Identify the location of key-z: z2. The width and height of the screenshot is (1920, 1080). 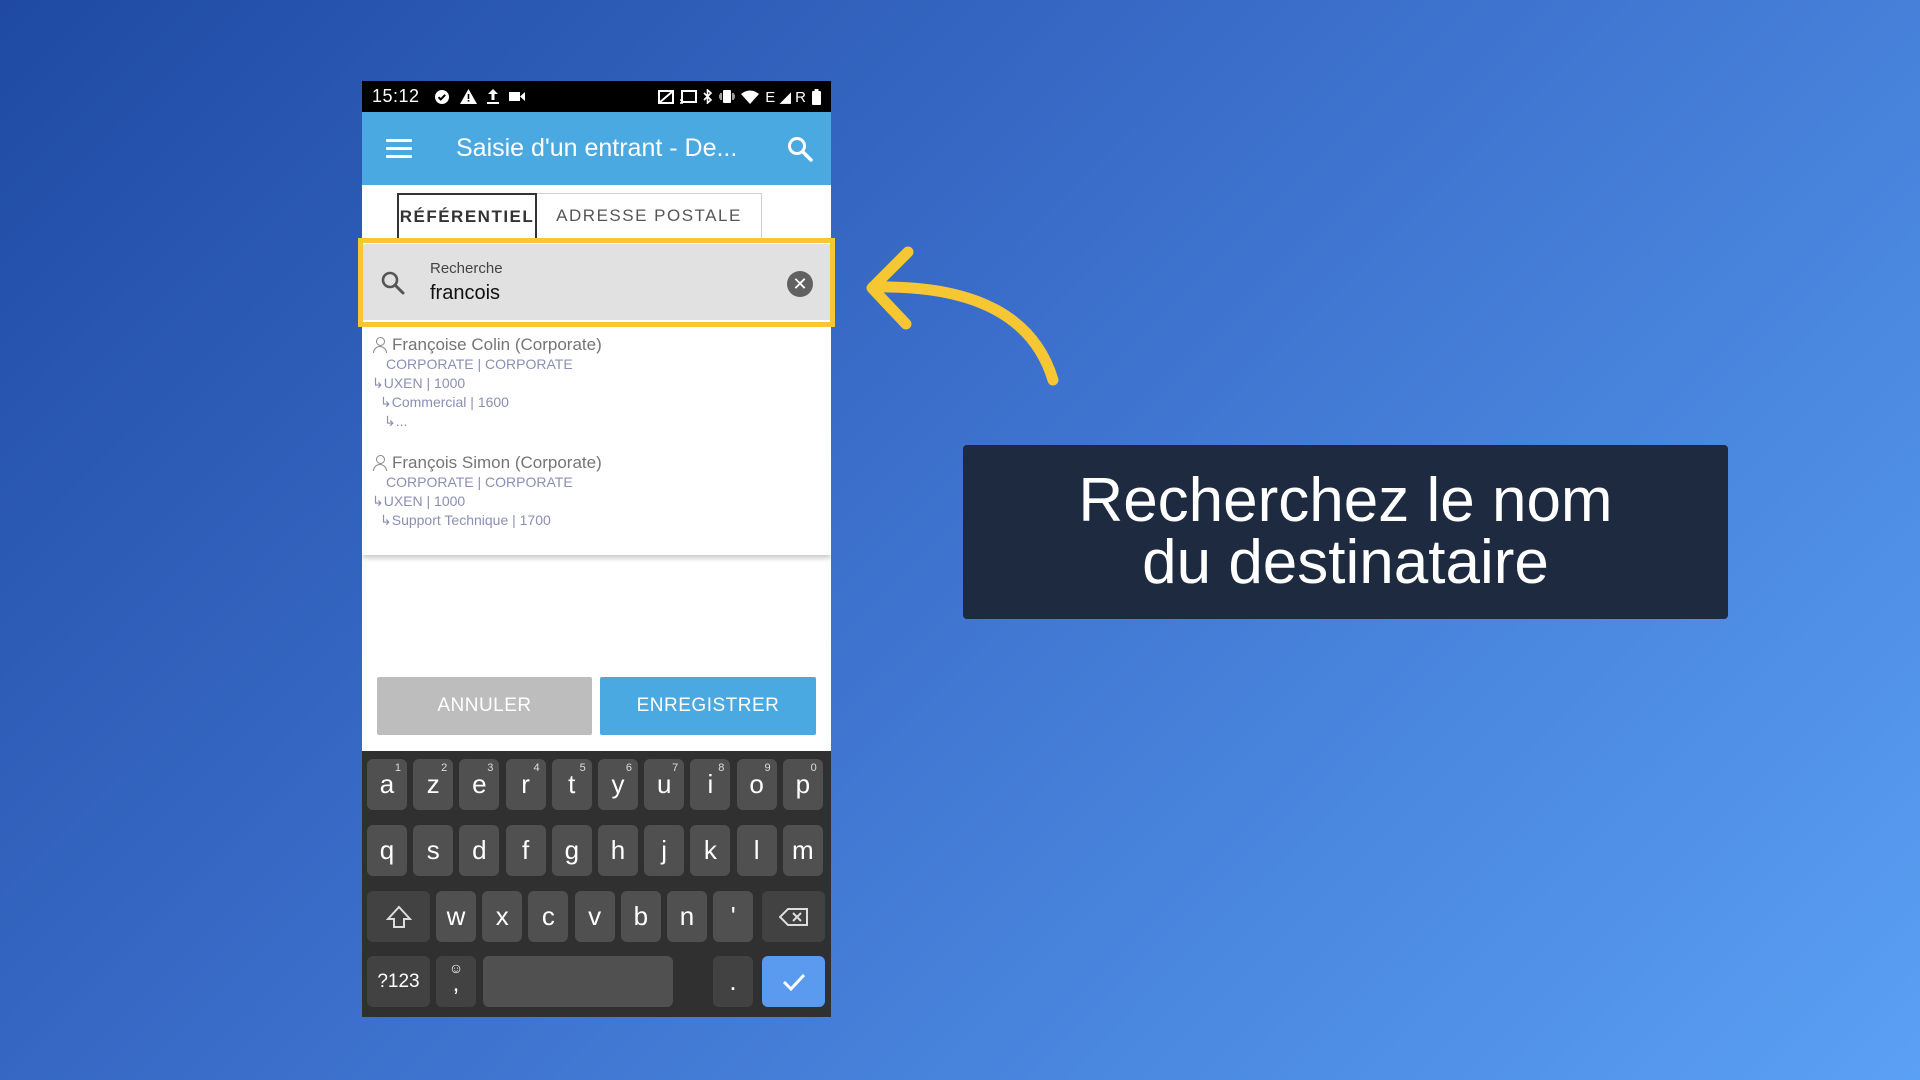
(433, 784).